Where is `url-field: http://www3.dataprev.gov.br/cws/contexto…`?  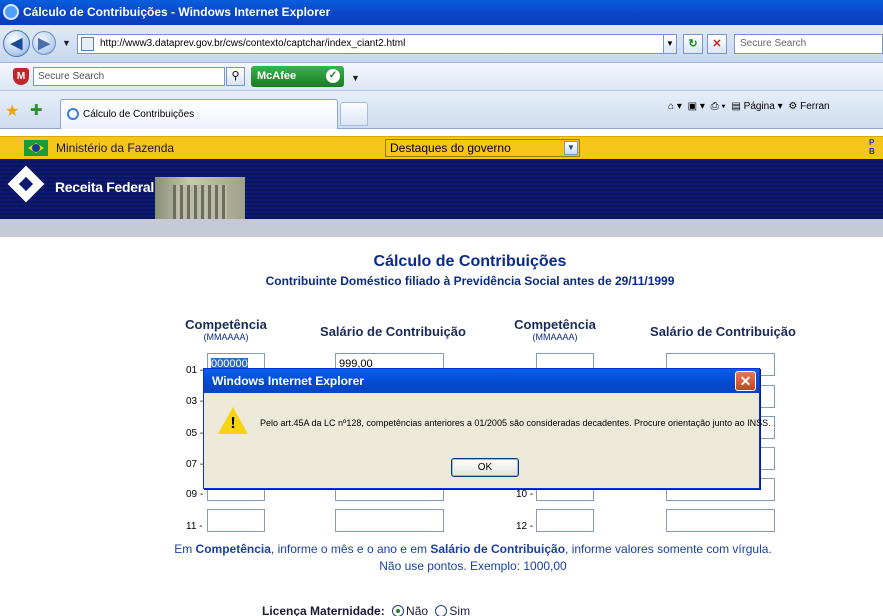 url-field: http://www3.dataprev.gov.br/cws/contexto… is located at coordinates (377, 44).